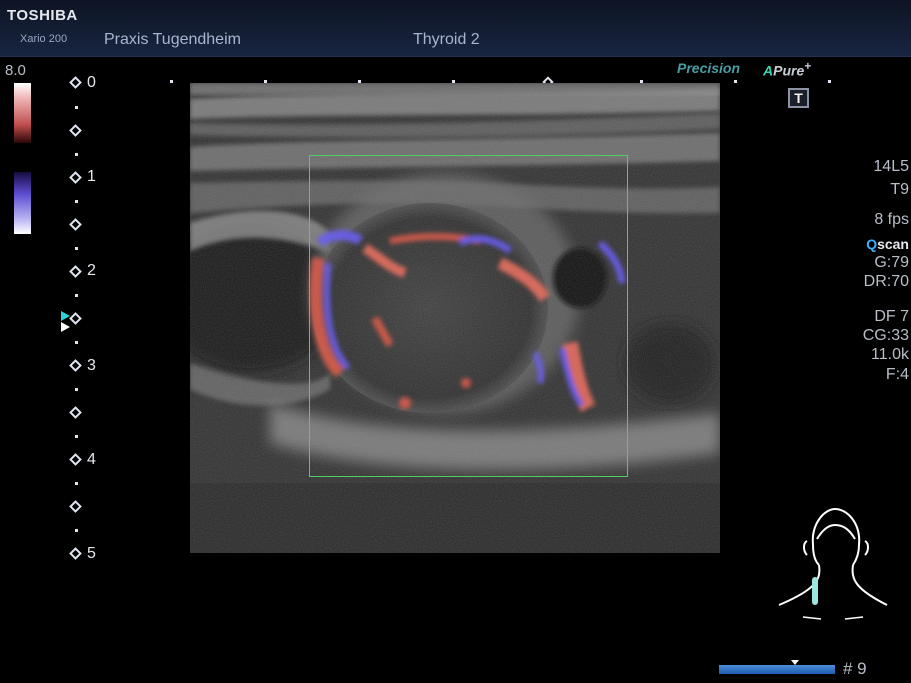  I want to click on qscan-text: scan, so click(893, 244).